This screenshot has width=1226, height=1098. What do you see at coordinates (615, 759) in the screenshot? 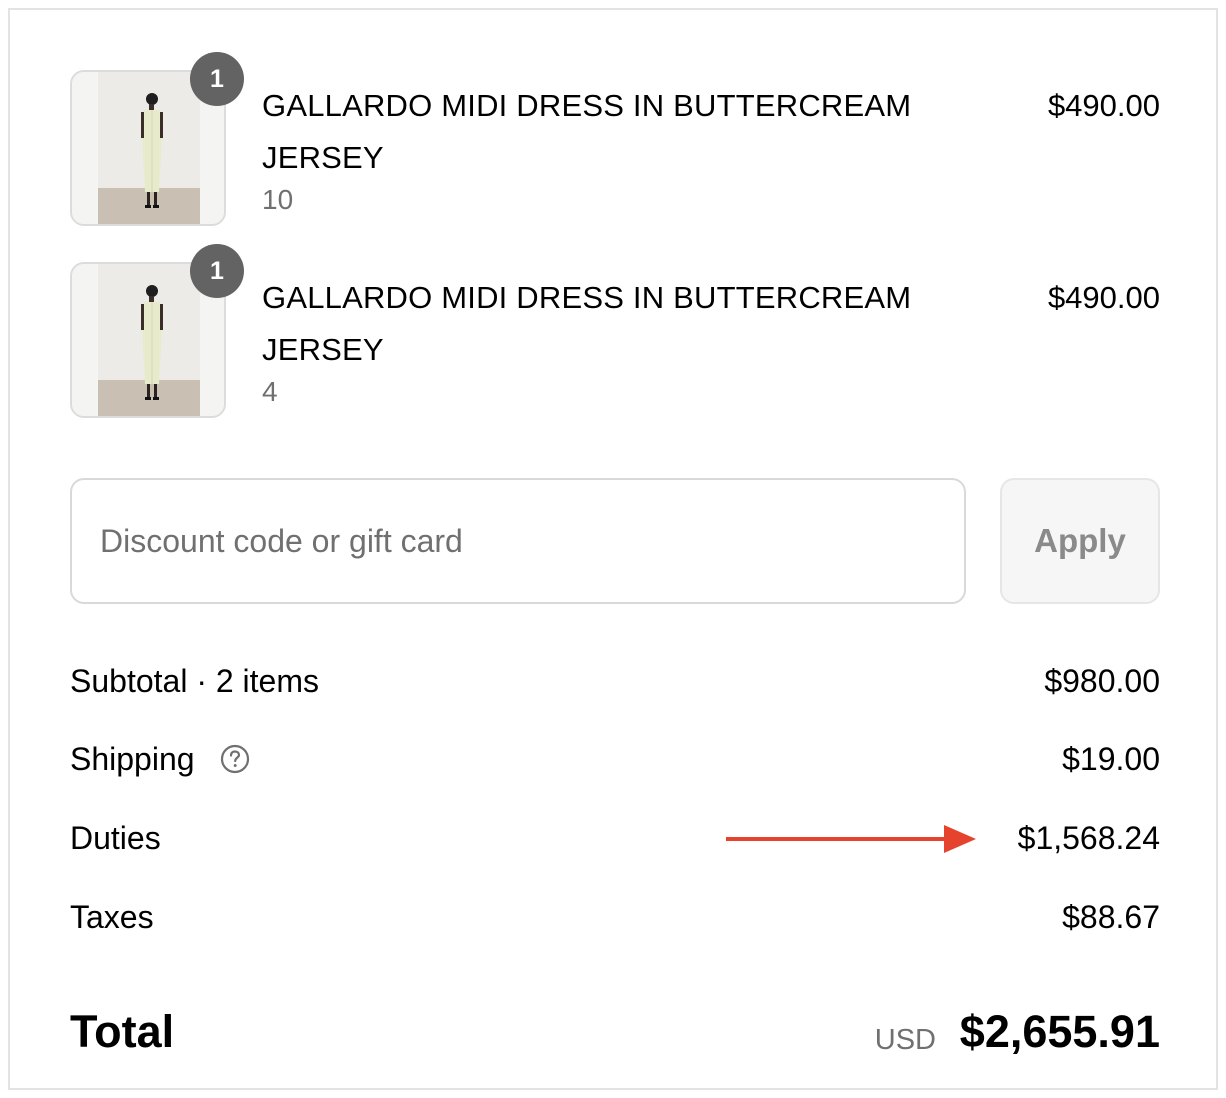
I see `shipping-row: Shipping $19.00` at bounding box center [615, 759].